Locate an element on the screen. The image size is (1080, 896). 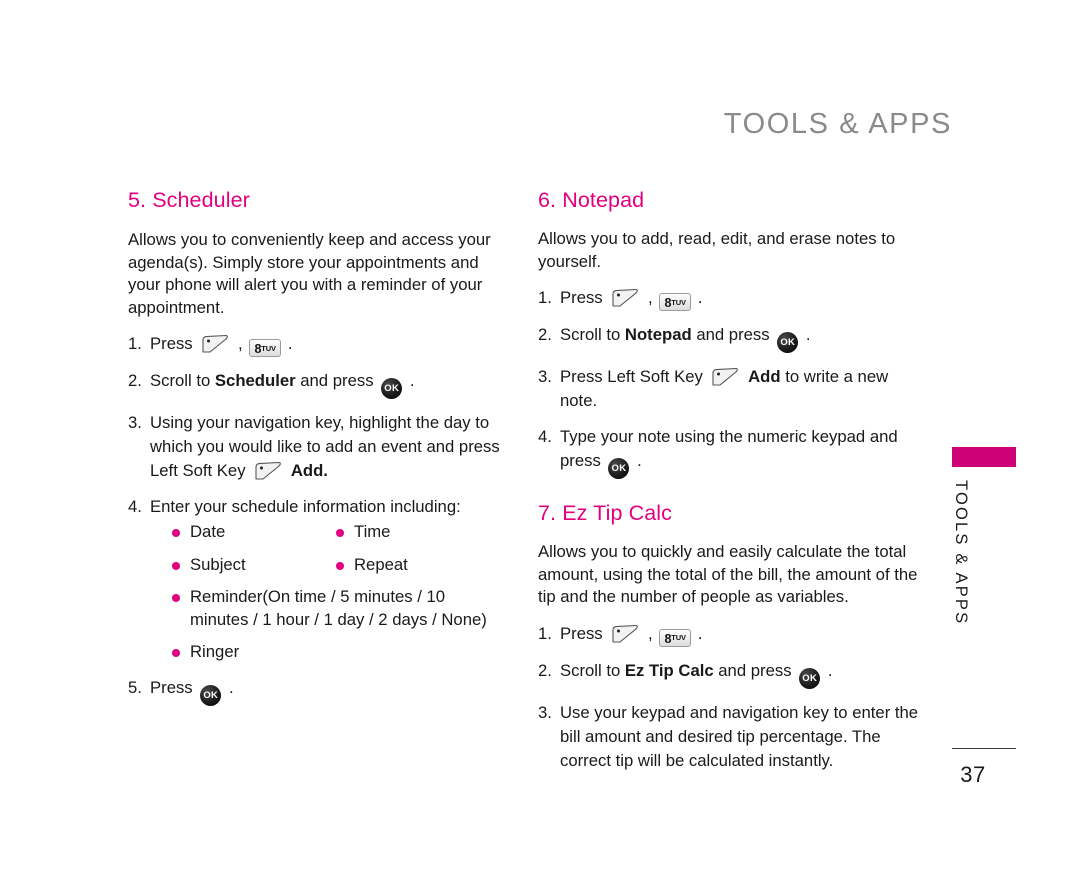
notepad-step-2: 2. Scroll to Notepad and press OK . is located at coordinates (729, 338).